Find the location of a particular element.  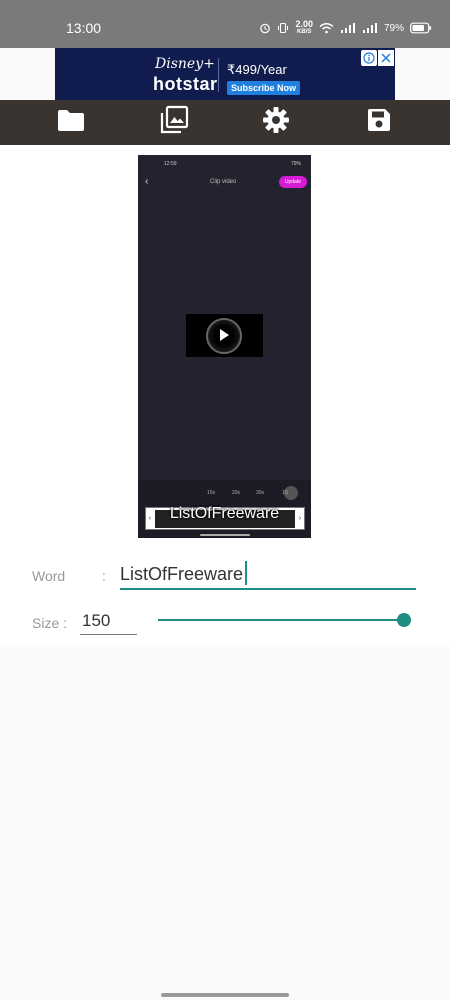

size-slider-thumb is located at coordinates (404, 620).